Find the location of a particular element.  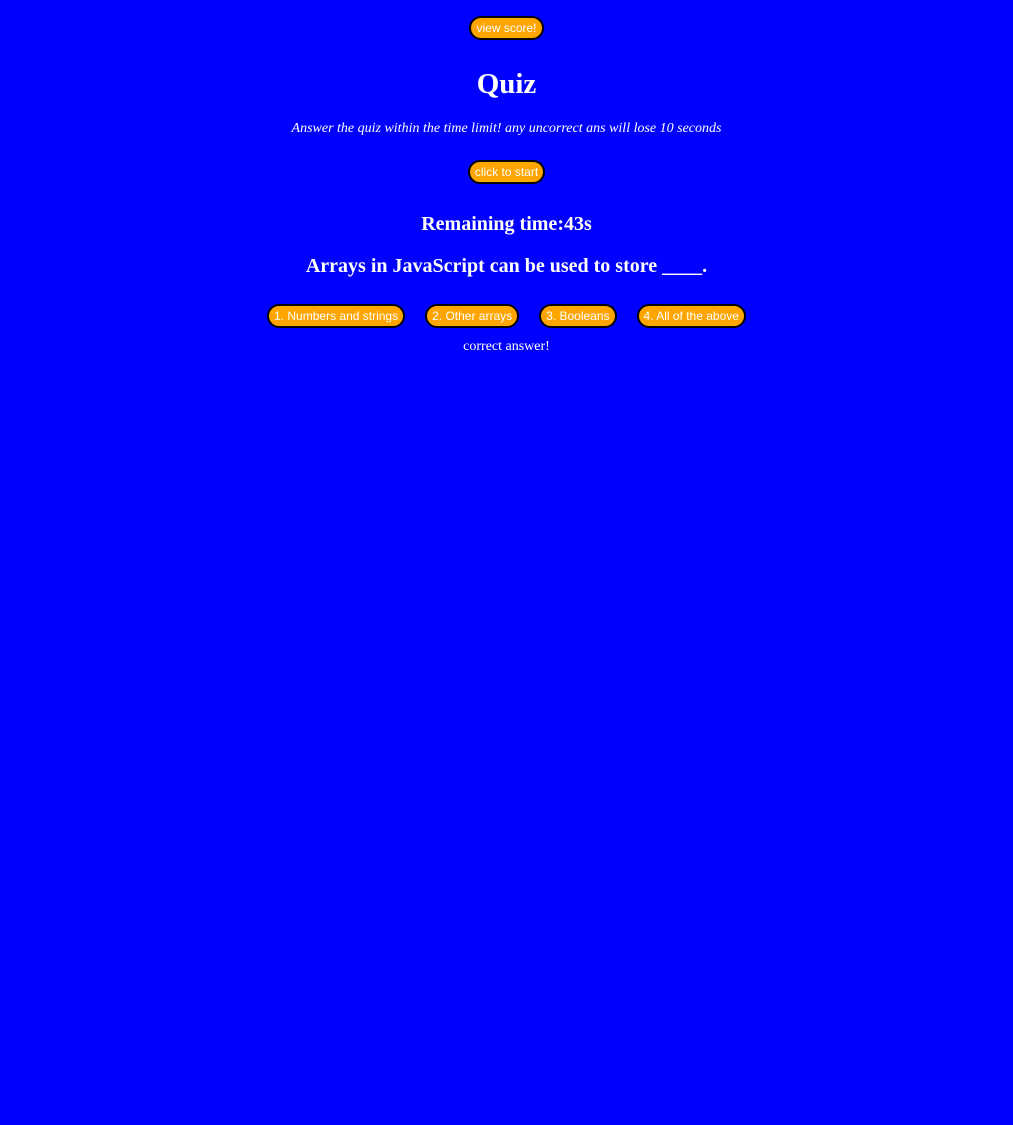

choice-button-3: 3. Booleans is located at coordinates (578, 316).